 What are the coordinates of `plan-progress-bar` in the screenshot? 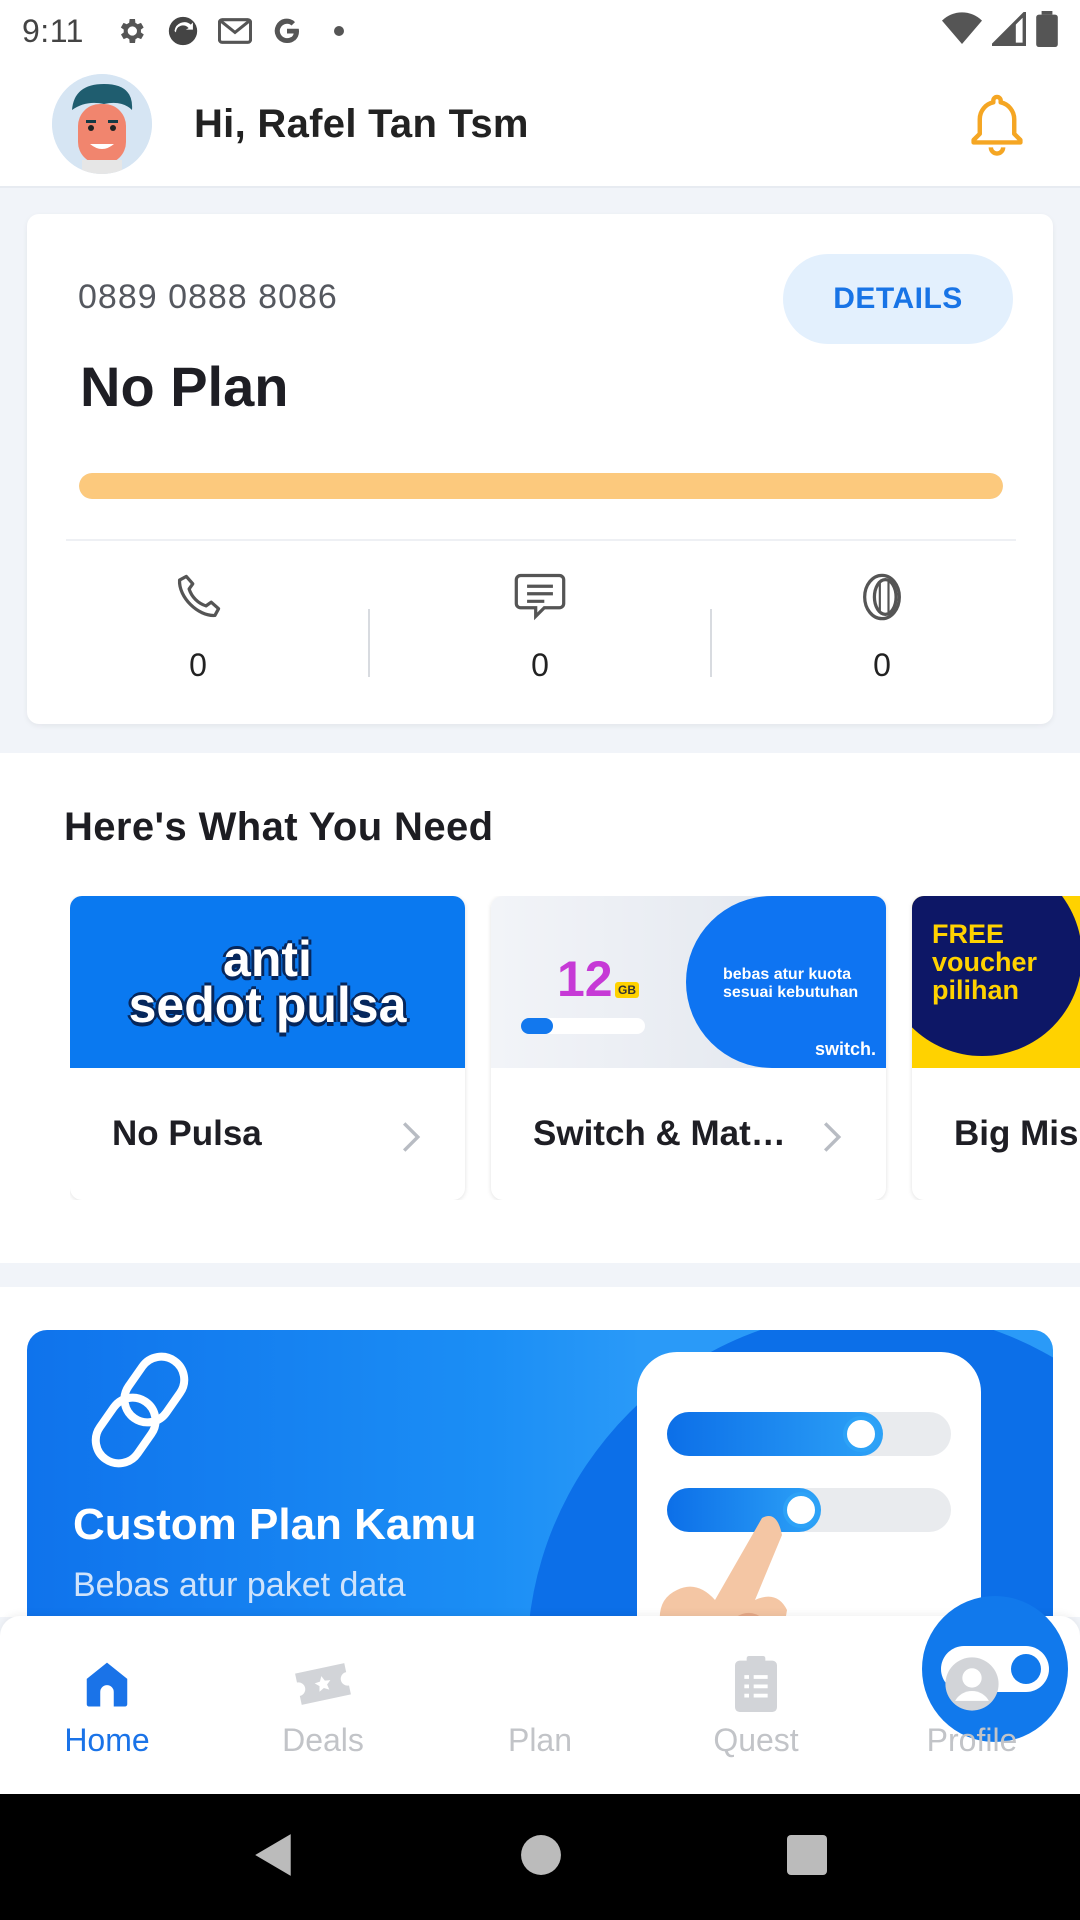 It's located at (541, 486).